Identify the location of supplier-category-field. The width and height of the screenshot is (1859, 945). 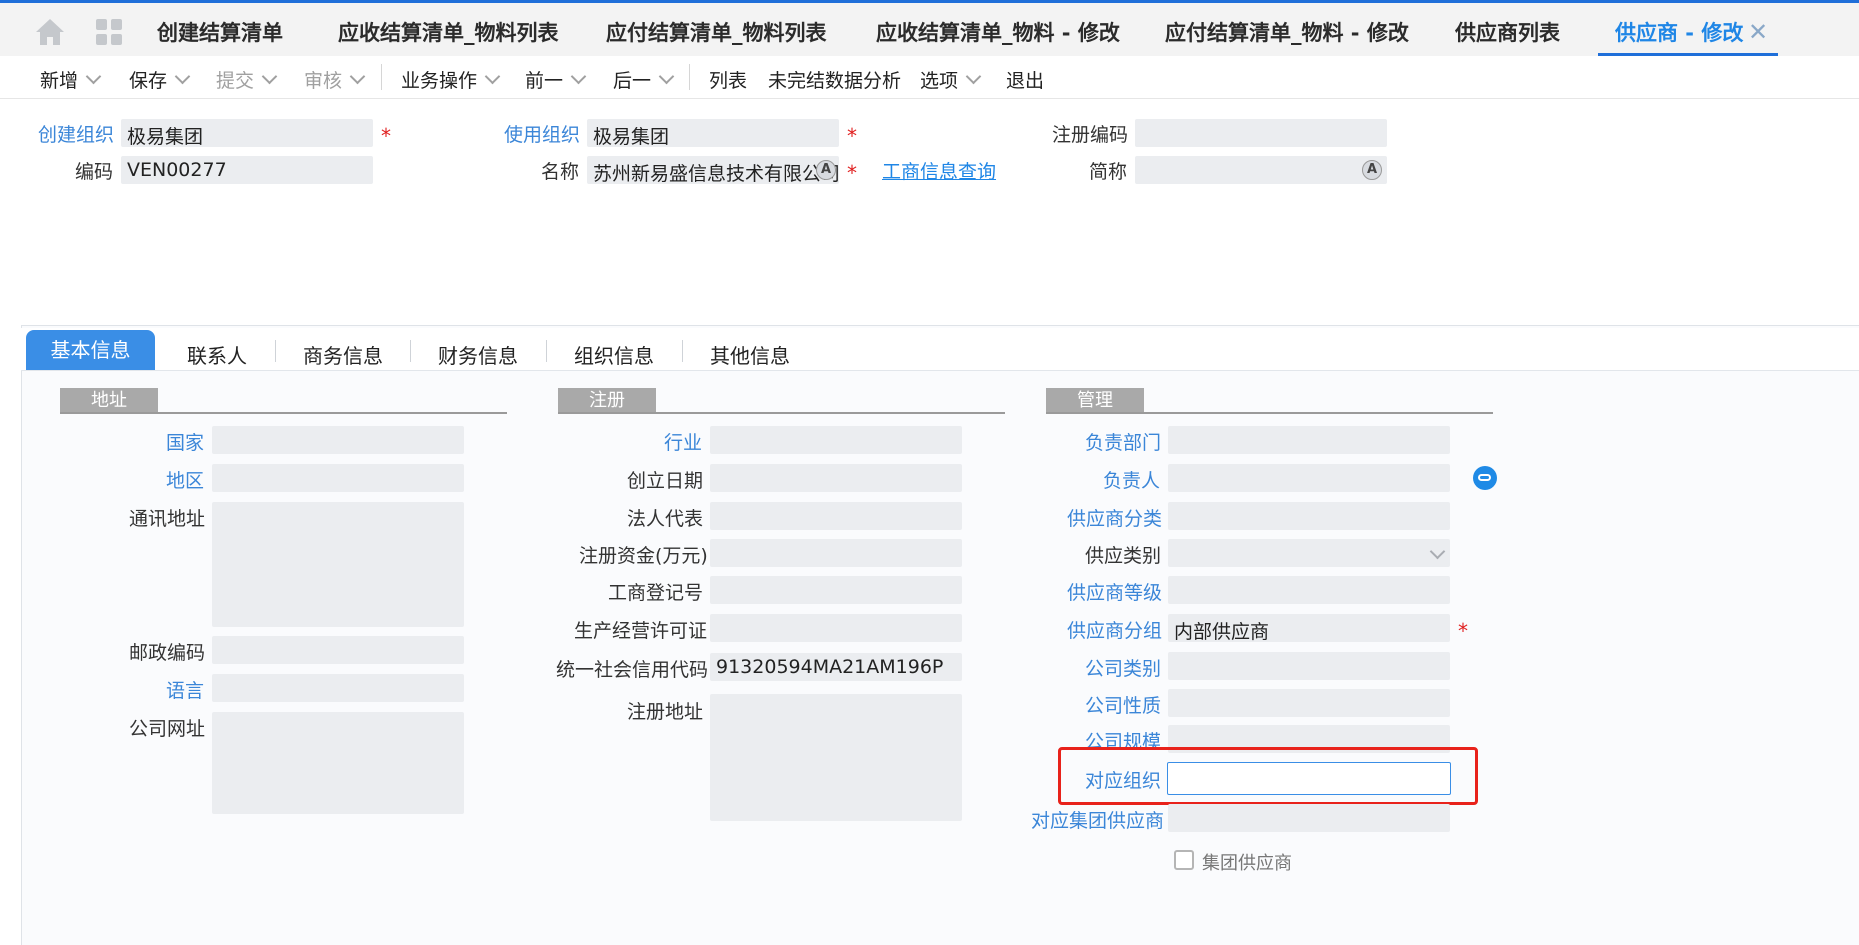
(1309, 516).